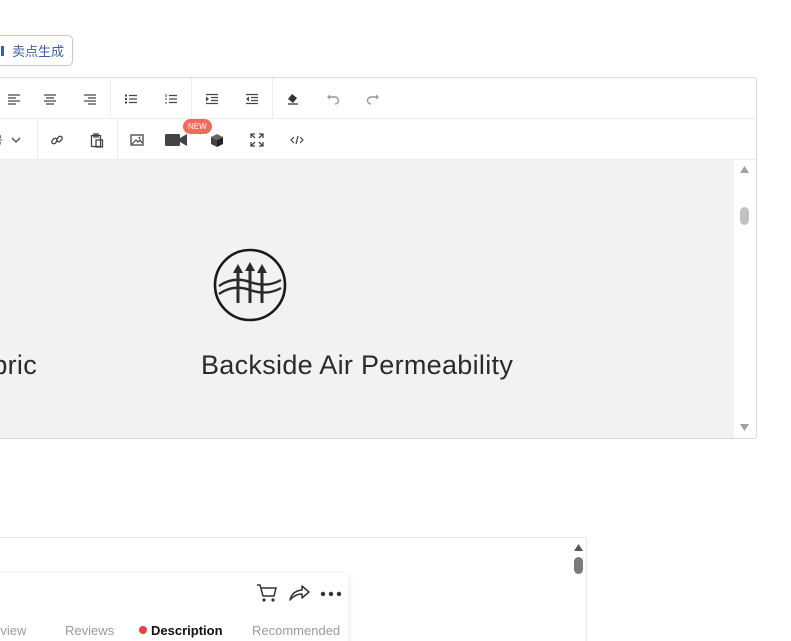 The width and height of the screenshot is (791, 641). Describe the element at coordinates (357, 365) in the screenshot. I see `feature-label-right: Backside Air Permeability` at that location.